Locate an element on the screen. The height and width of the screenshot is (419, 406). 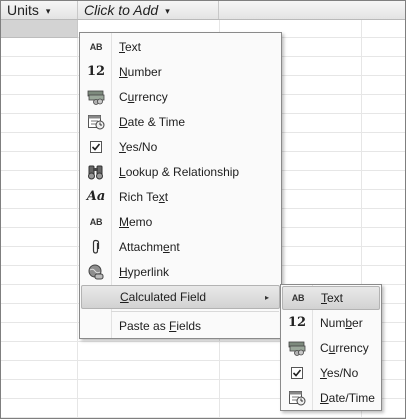
submenu-item-text: AB Text is located at coordinates (331, 298).